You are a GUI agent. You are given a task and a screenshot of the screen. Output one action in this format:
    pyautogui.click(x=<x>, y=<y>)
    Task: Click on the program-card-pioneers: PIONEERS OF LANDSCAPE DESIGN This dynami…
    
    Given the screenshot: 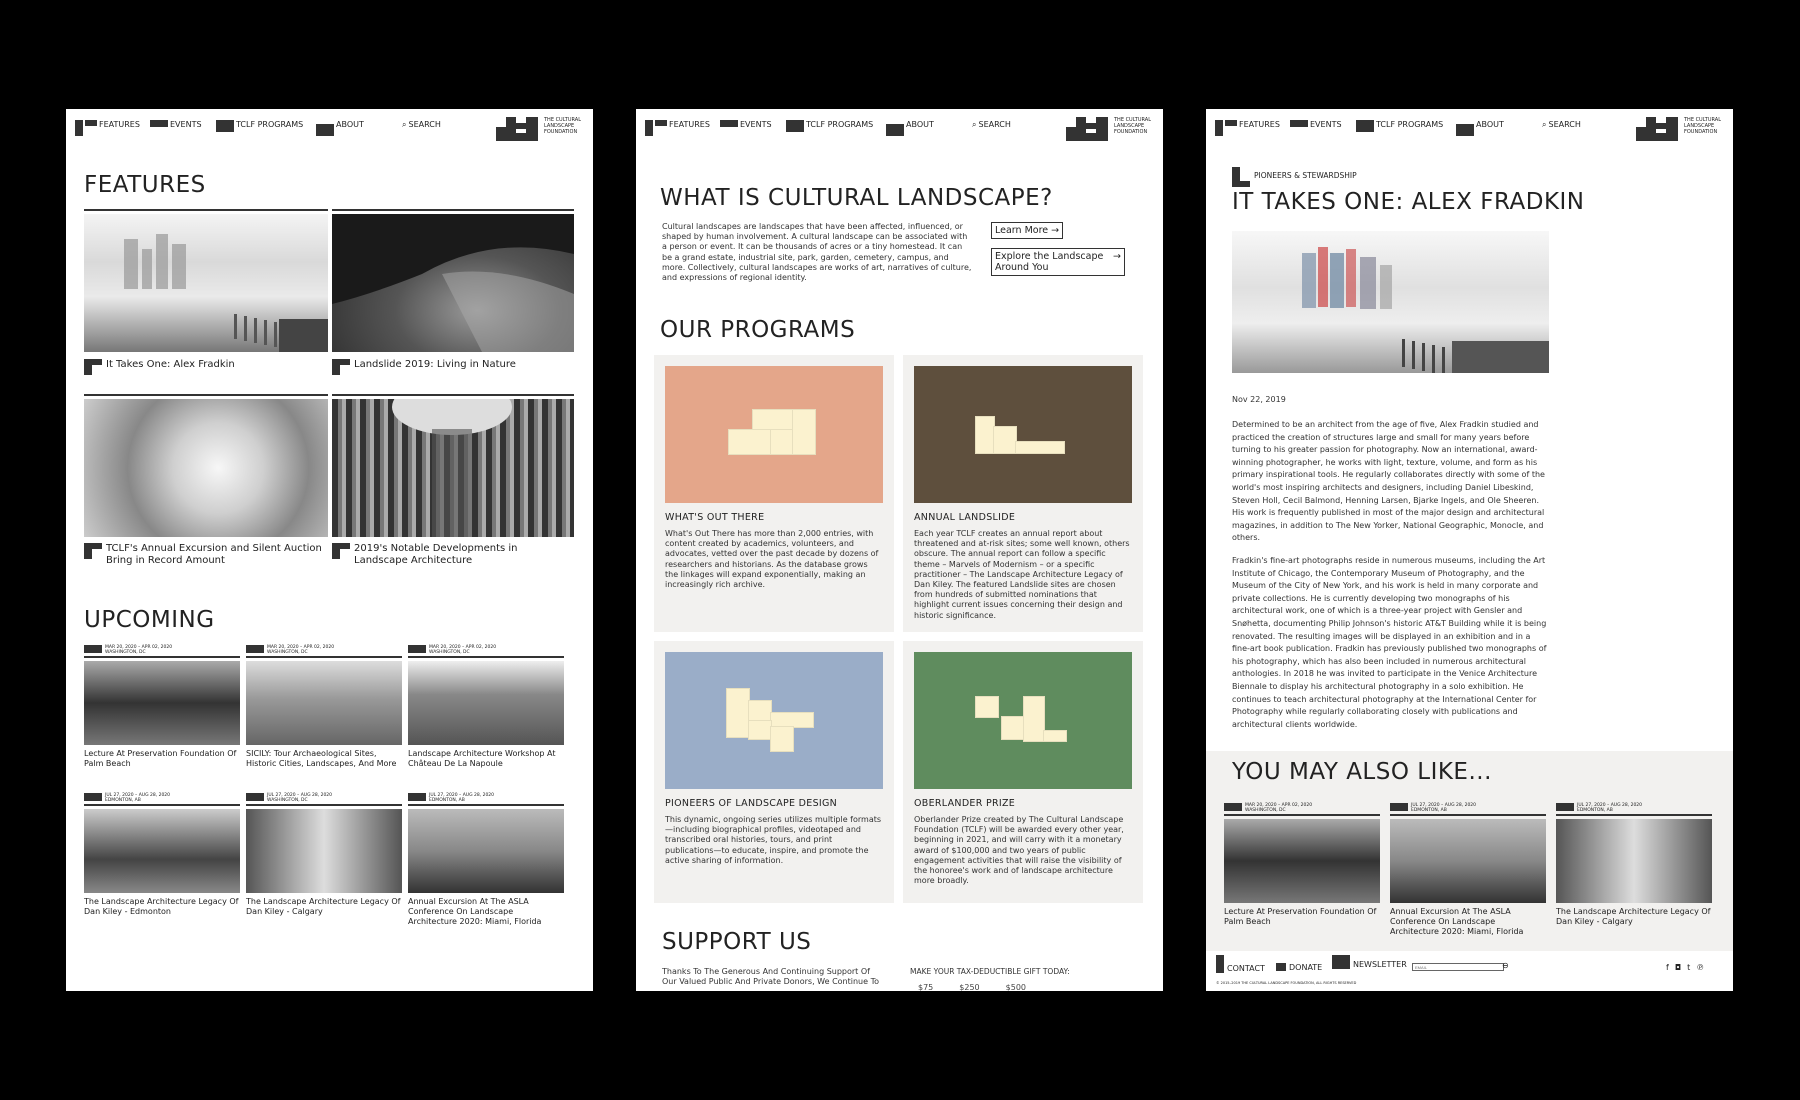 What is the action you would take?
    pyautogui.click(x=774, y=772)
    